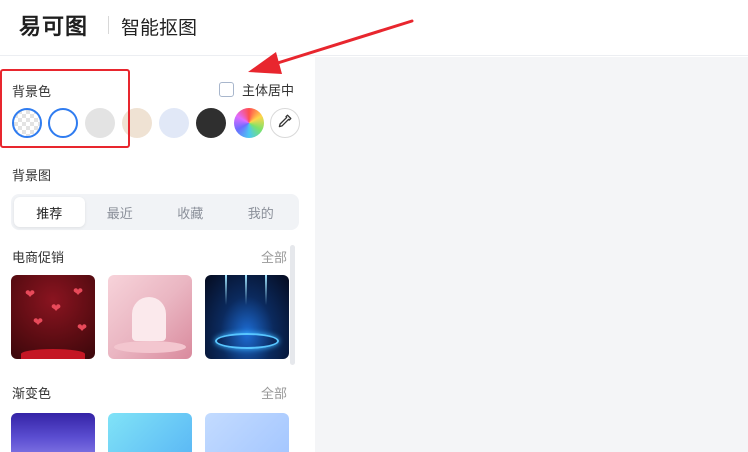 This screenshot has height=452, width=748. I want to click on background-thumbnail-red-hearts: ❤ ❤ ❤ ❤ ❤, so click(53, 317).